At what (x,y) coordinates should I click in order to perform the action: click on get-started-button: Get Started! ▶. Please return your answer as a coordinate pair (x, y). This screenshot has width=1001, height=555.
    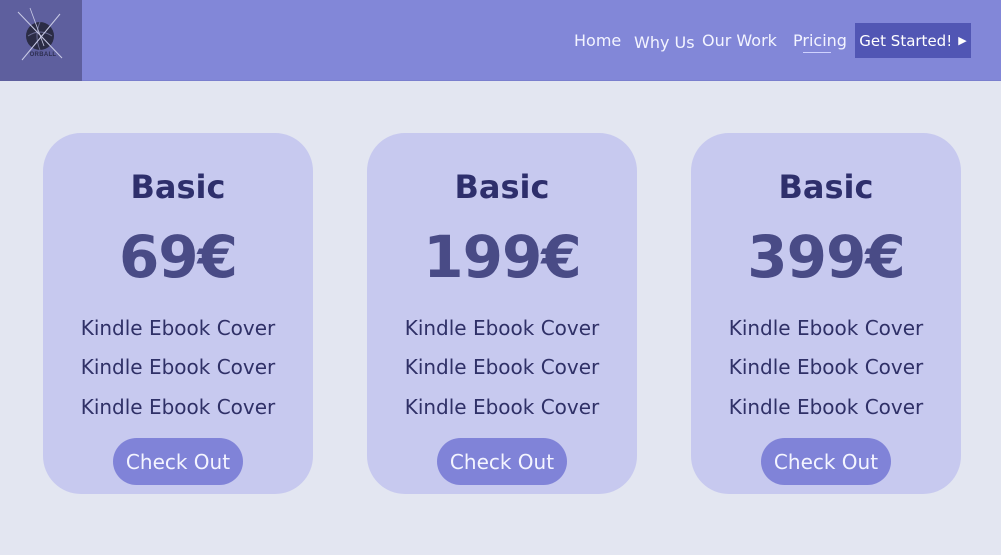
    Looking at the image, I should click on (913, 40).